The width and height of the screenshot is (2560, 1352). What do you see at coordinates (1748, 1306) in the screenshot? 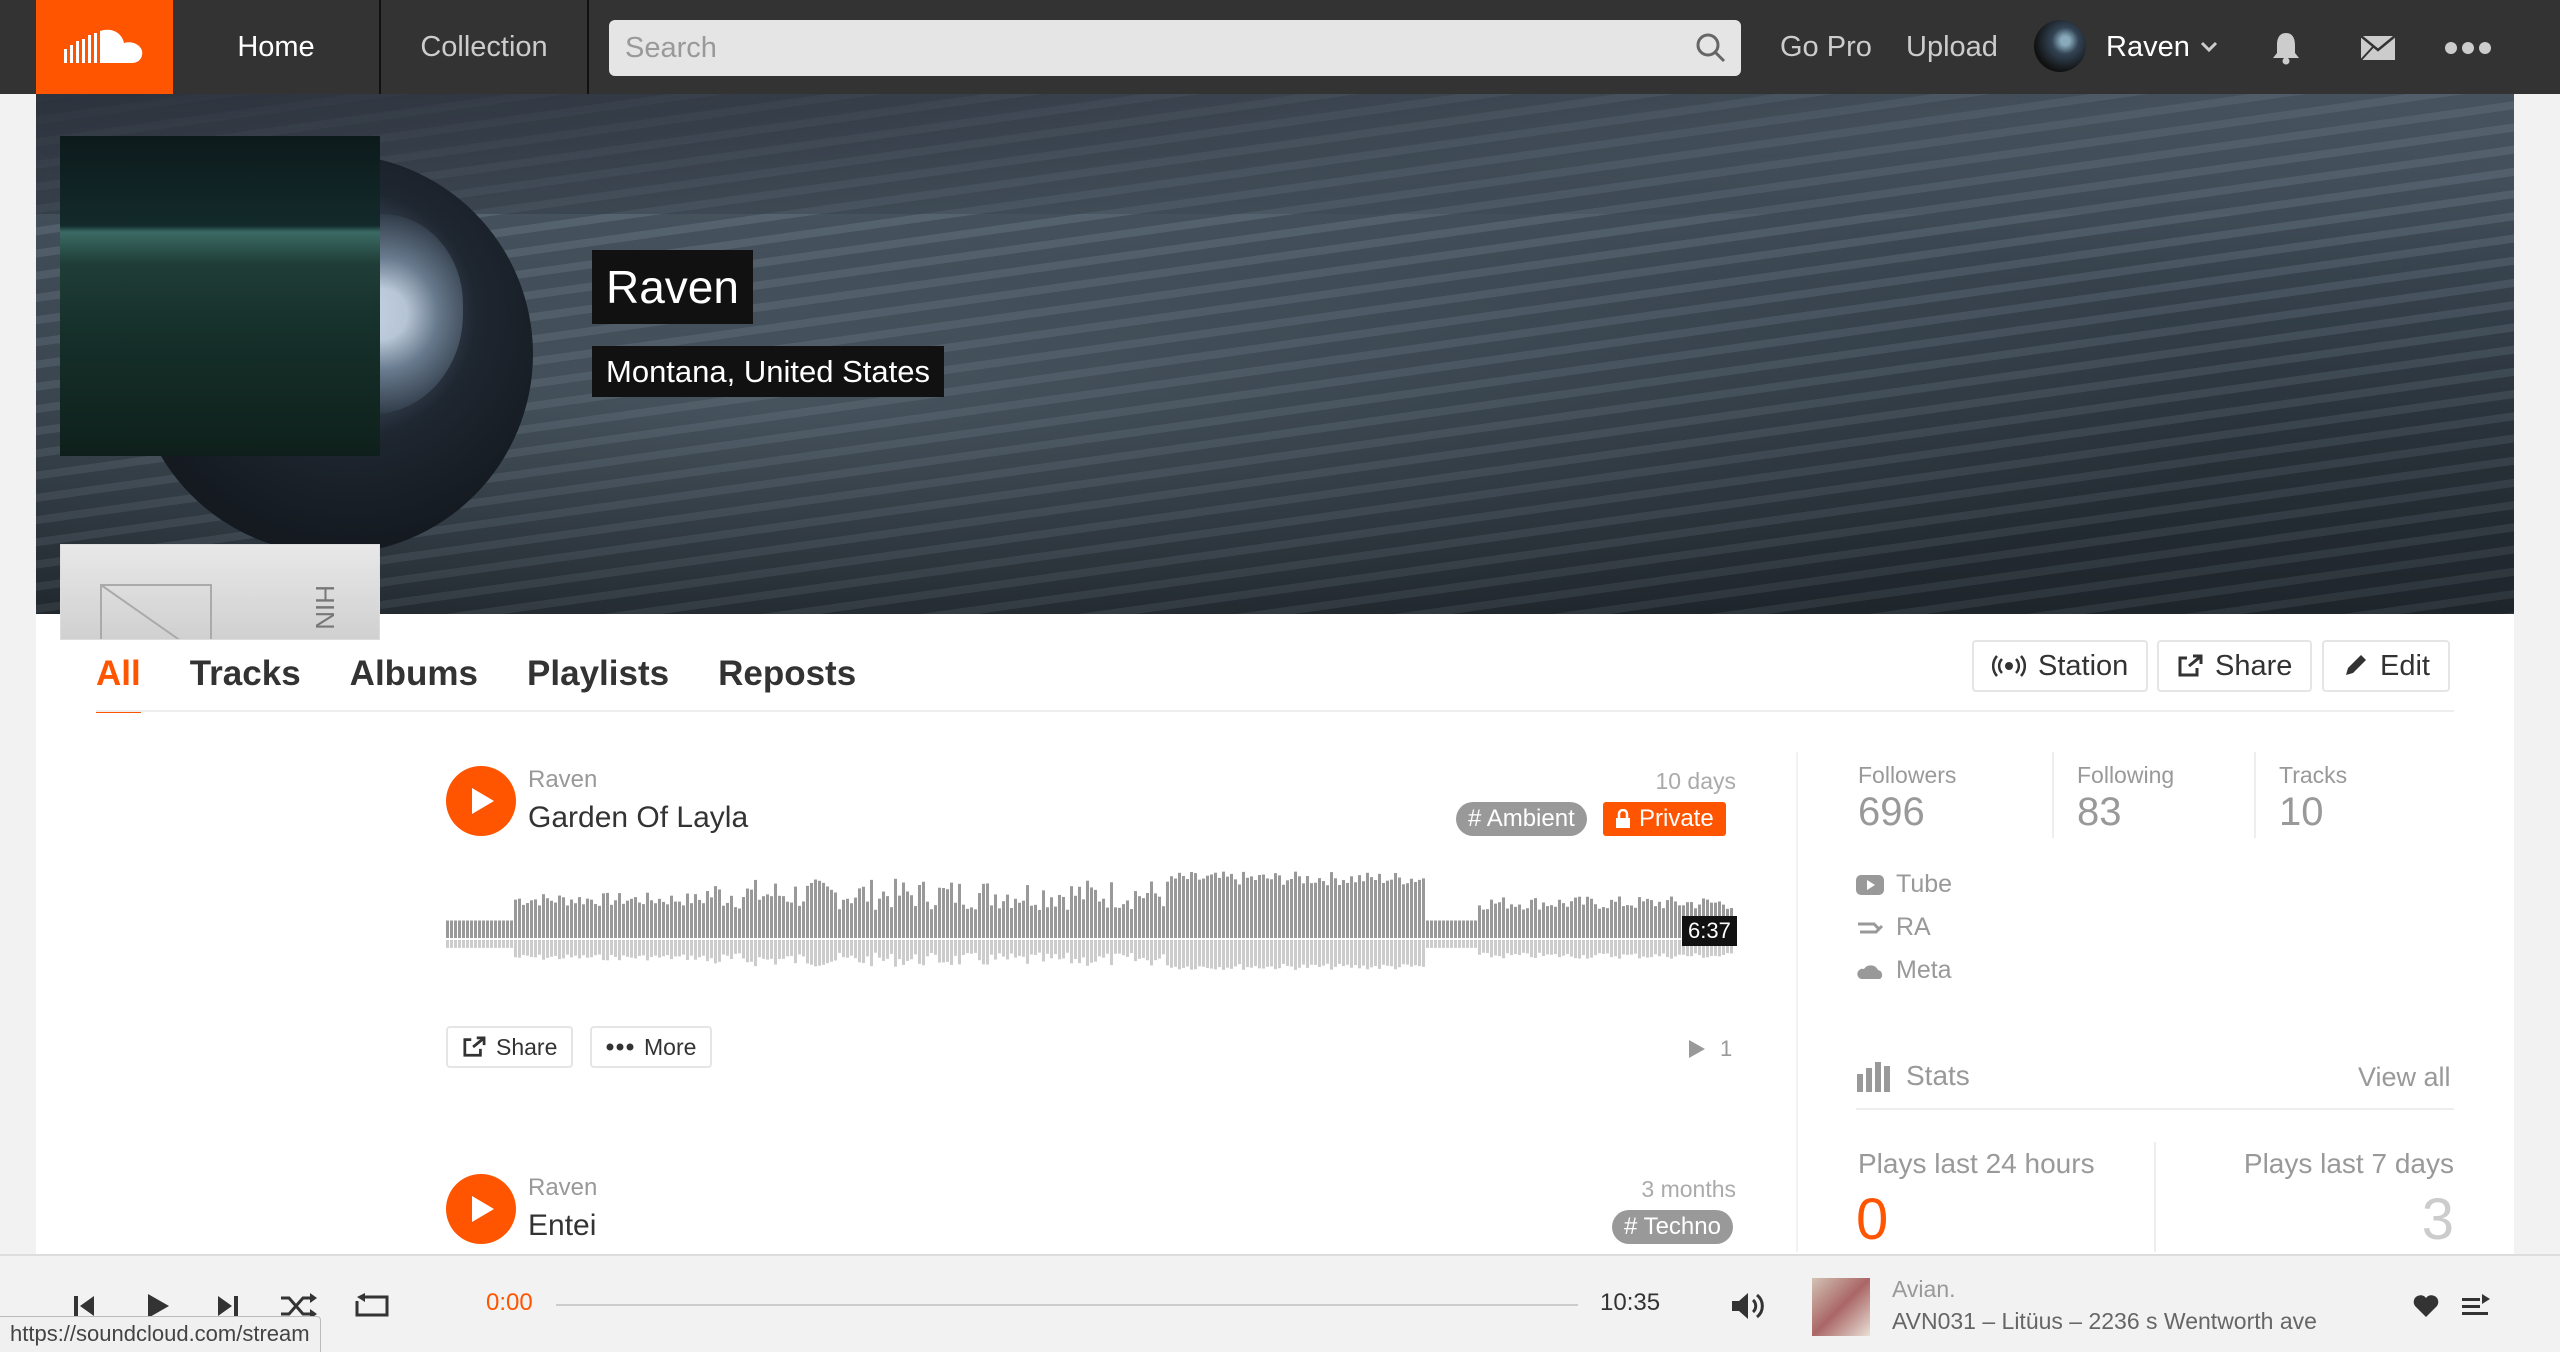
I see `volume-icon` at bounding box center [1748, 1306].